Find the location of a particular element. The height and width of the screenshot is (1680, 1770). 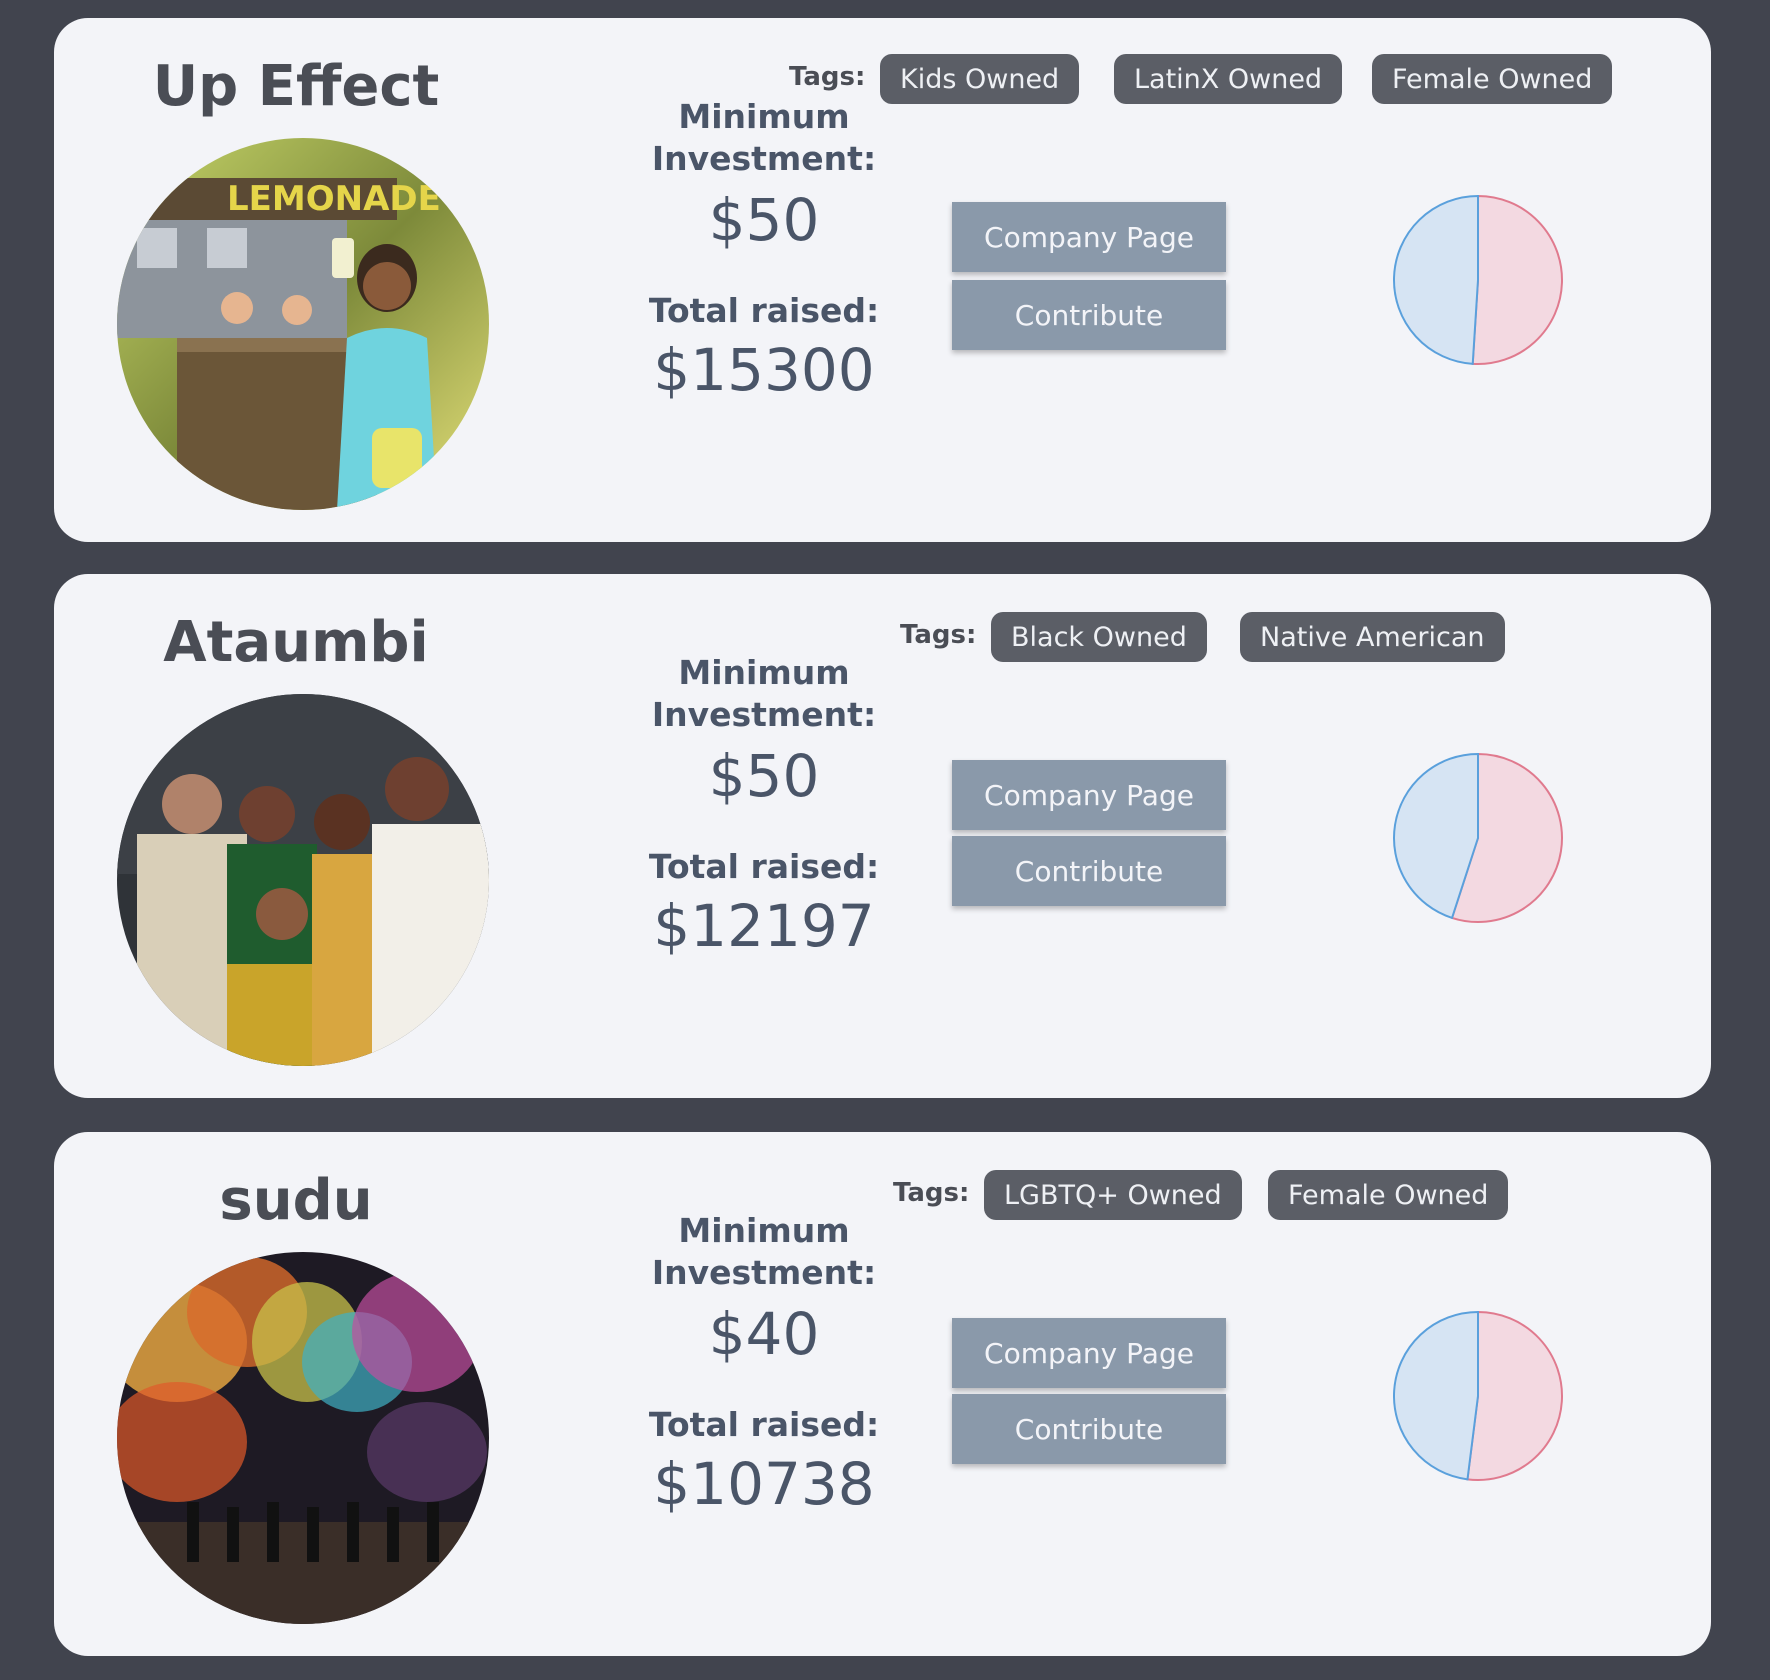

company-name: Up Effect is located at coordinates (296, 86).